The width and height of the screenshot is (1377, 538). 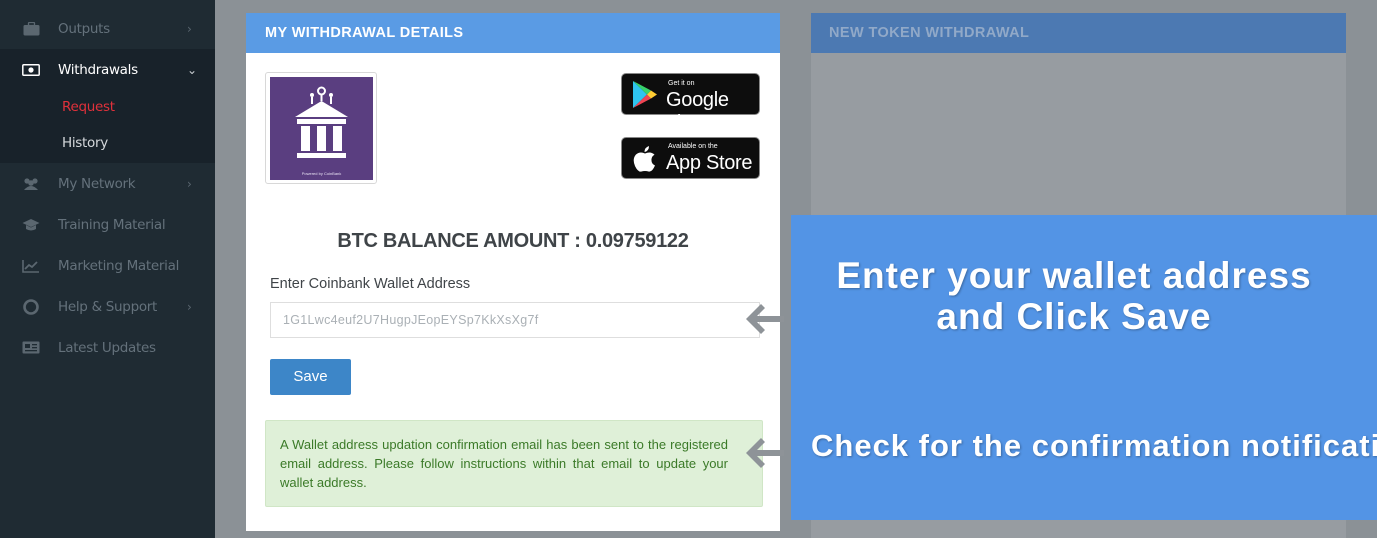 What do you see at coordinates (693, 146) in the screenshot?
I see `app-store-small-text: Available on the` at bounding box center [693, 146].